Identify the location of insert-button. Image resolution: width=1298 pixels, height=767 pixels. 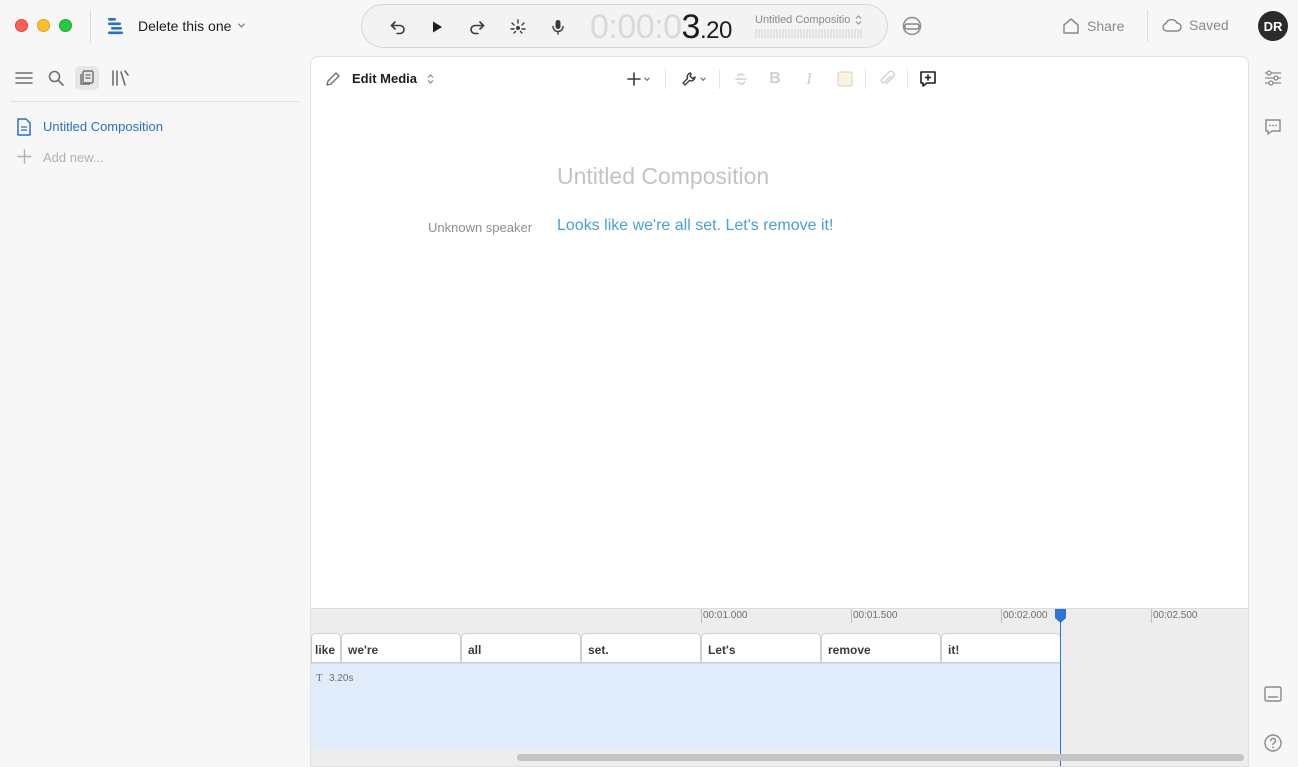
(639, 79).